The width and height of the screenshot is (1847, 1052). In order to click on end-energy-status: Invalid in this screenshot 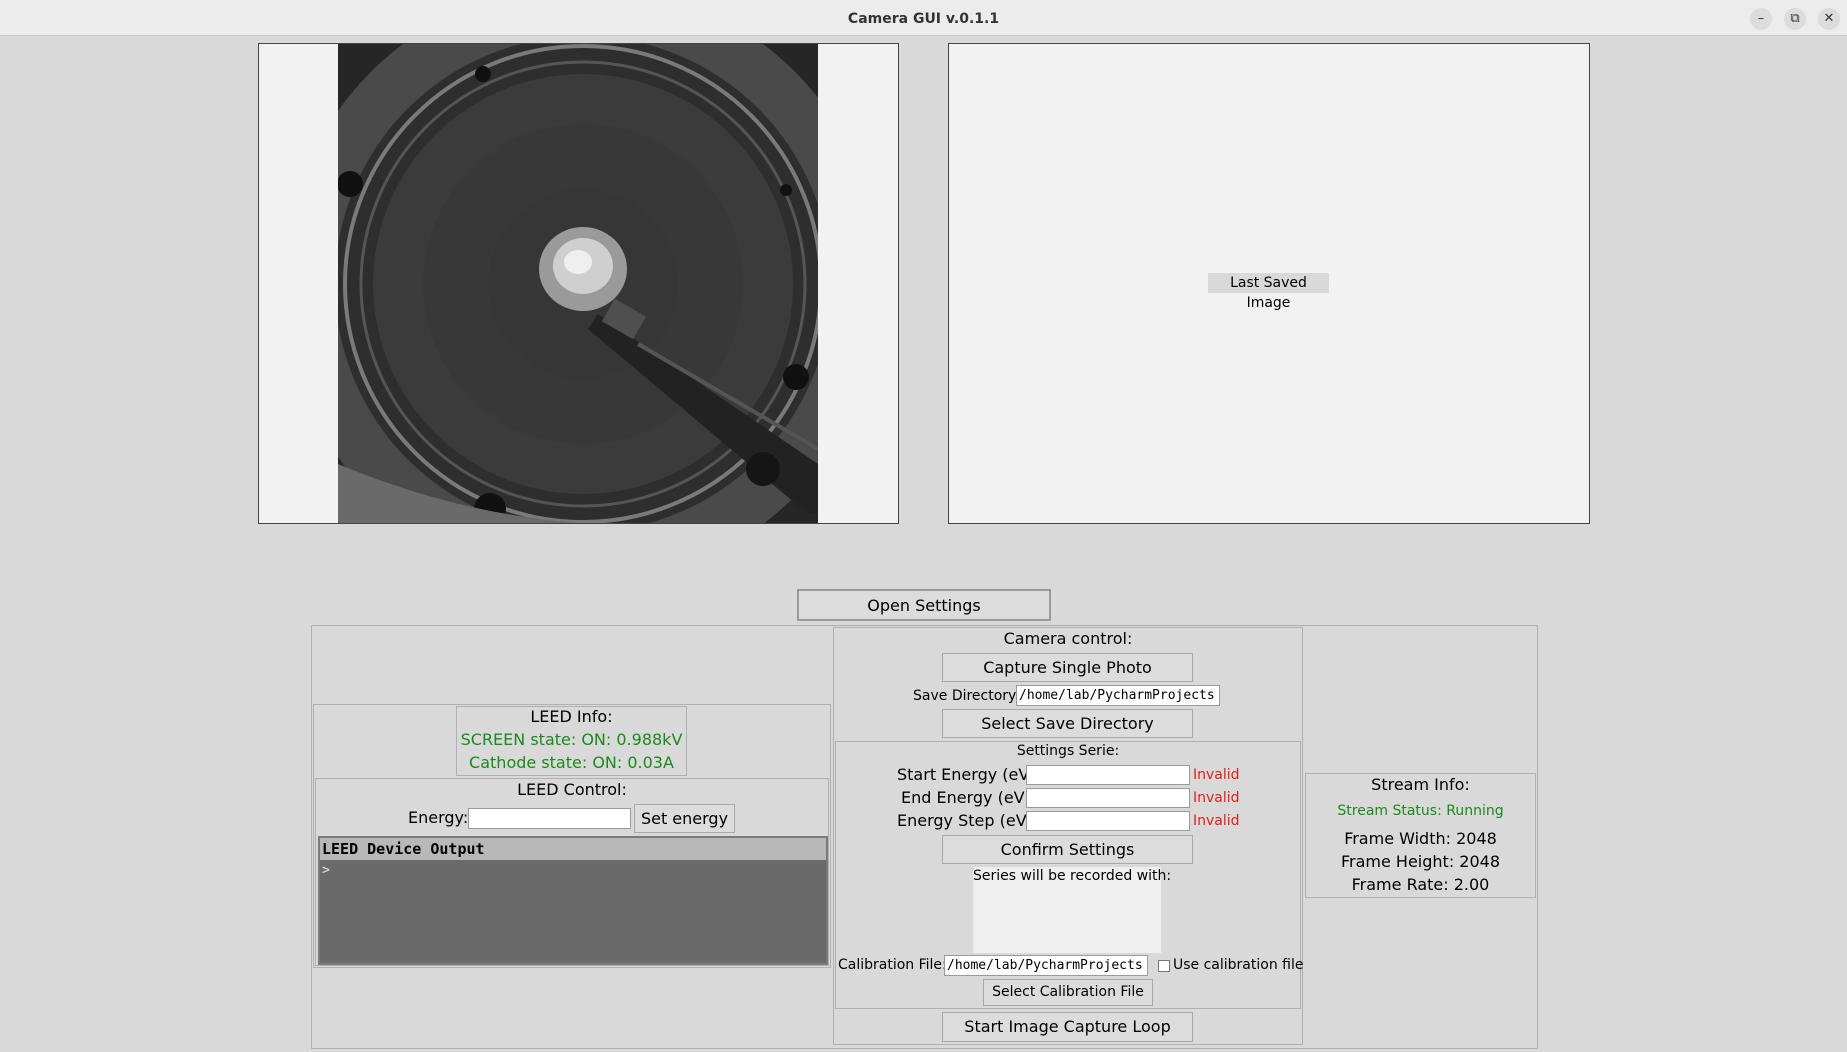, I will do `click(1216, 798)`.